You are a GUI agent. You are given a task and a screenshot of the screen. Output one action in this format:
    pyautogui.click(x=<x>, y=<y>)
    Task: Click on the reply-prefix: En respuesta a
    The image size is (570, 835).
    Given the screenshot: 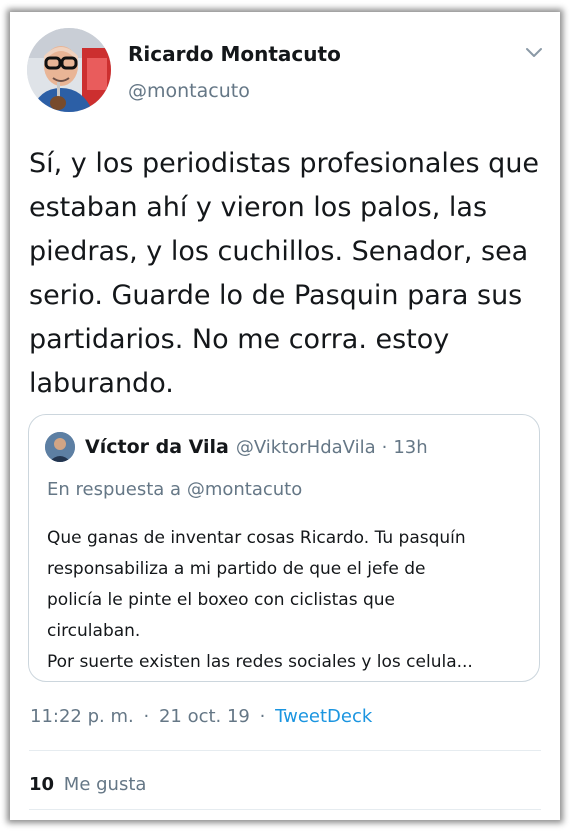 What is the action you would take?
    pyautogui.click(x=114, y=489)
    